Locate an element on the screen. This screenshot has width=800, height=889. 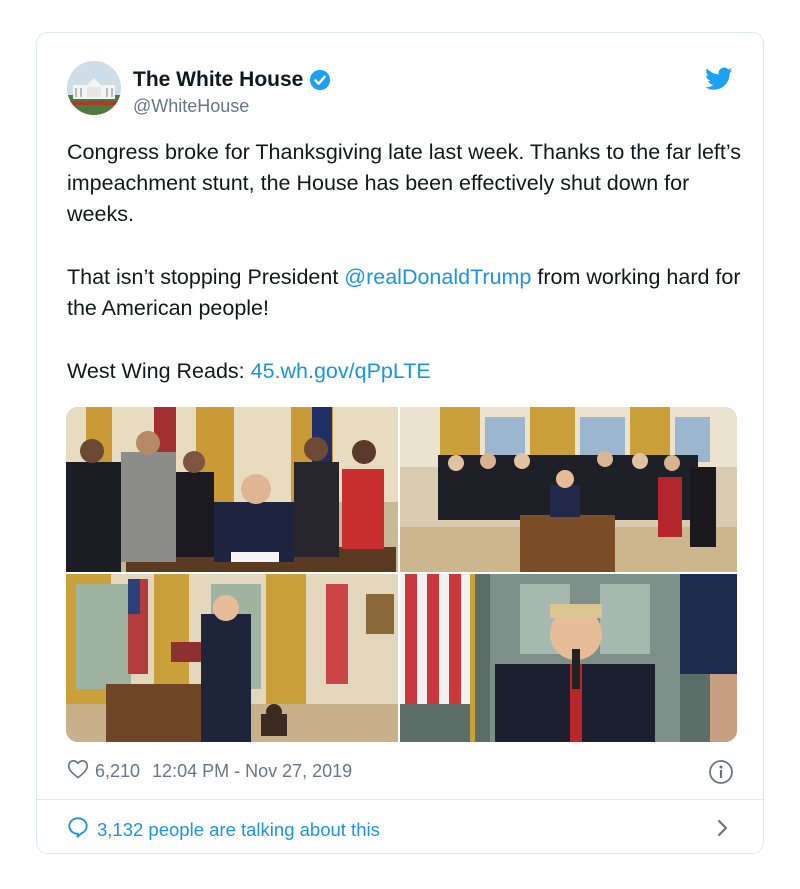
tweet-meta: 6,210 12:04 PM - Nov 27, 2019 is located at coordinates (209, 771).